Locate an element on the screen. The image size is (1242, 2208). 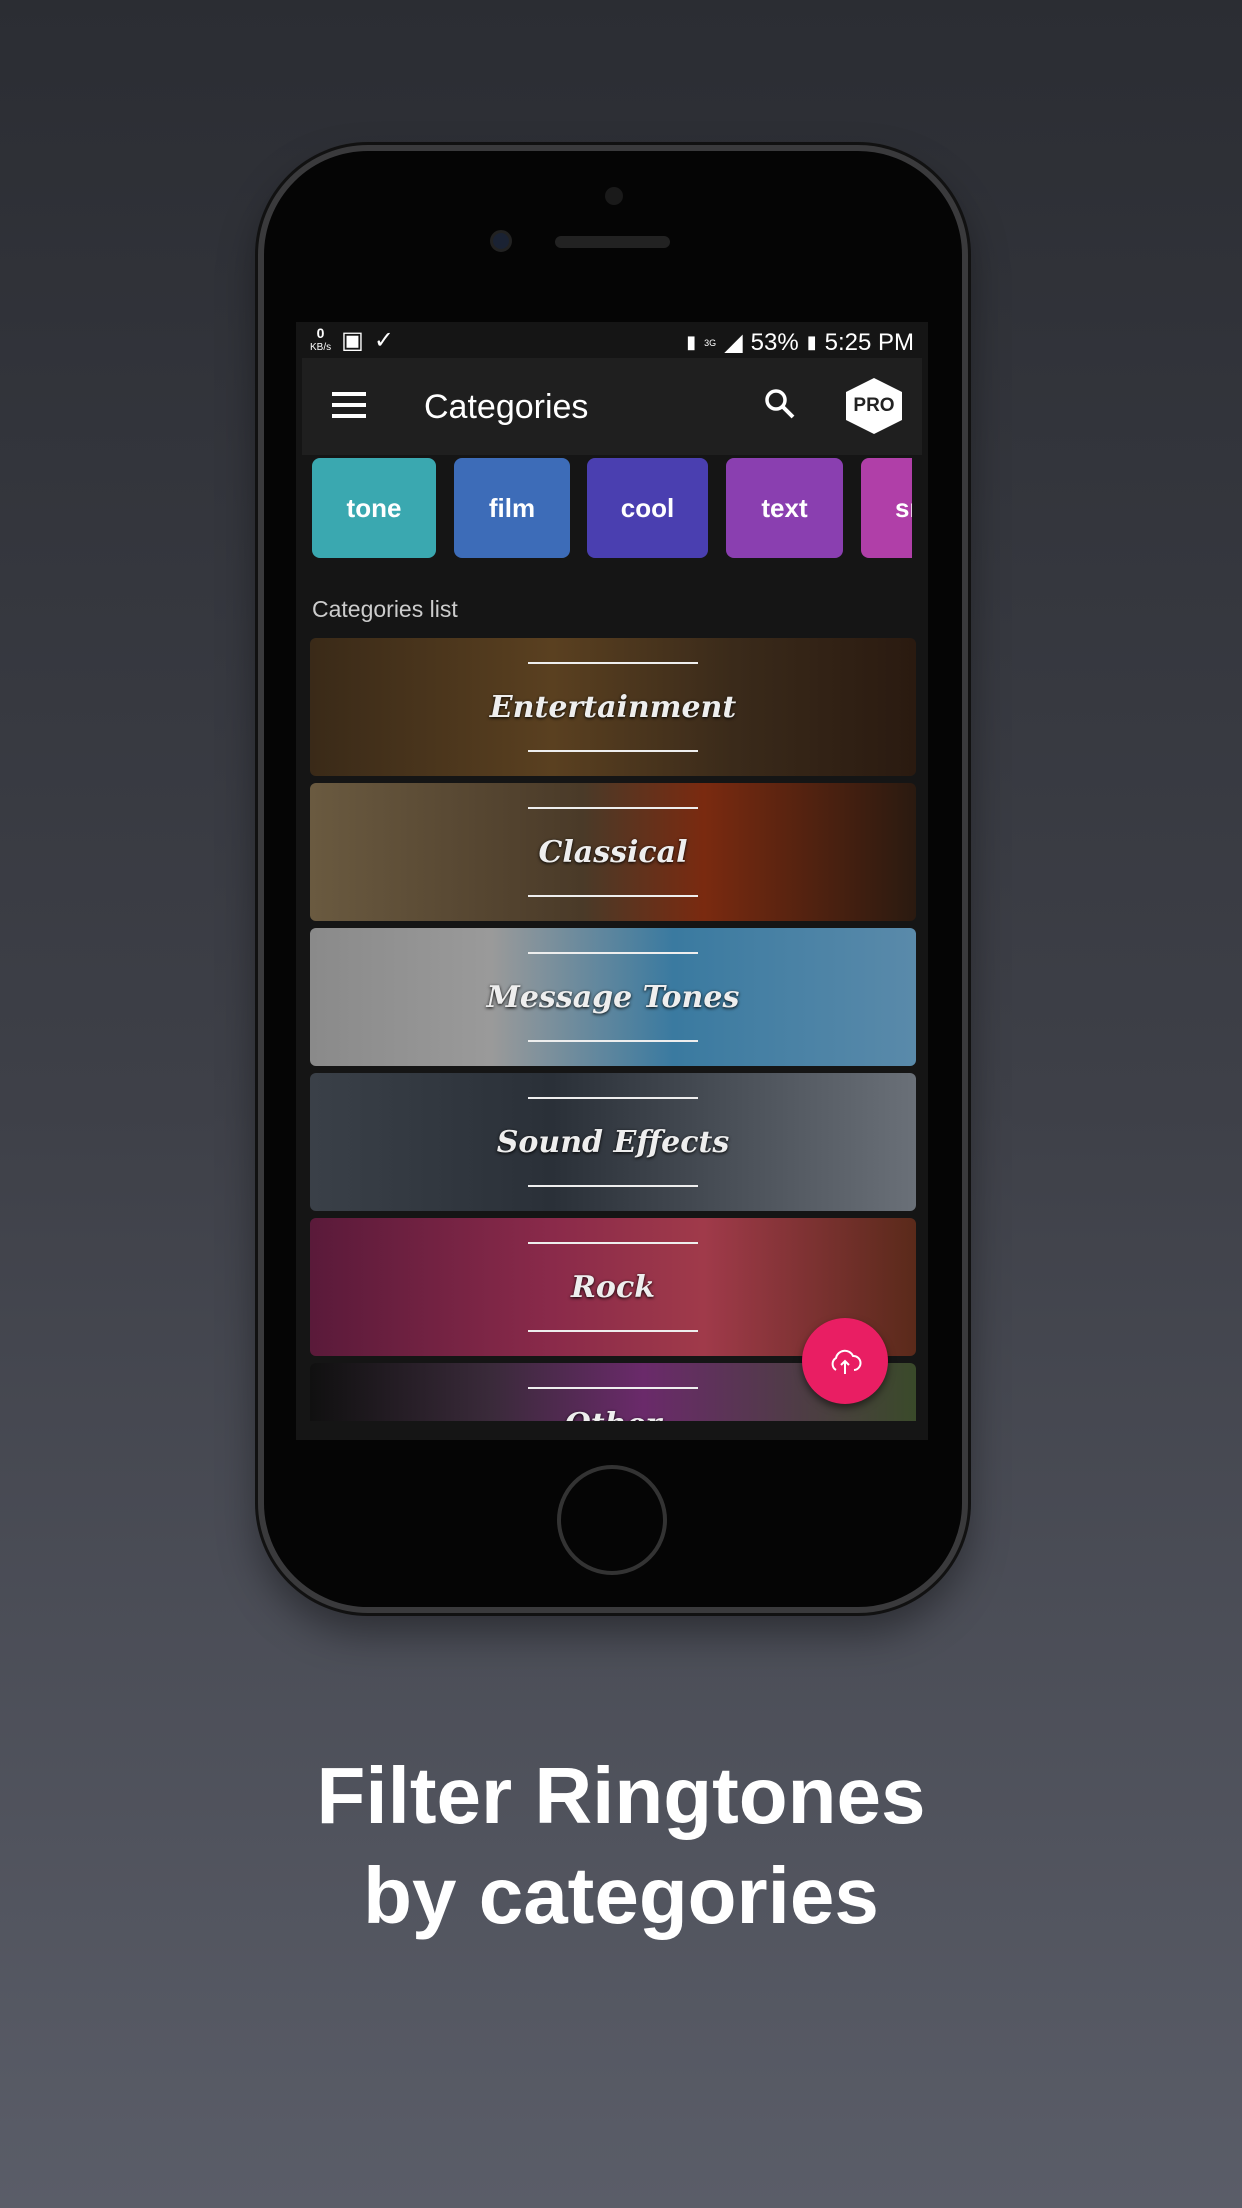
network-type: 3G is located at coordinates (710, 342).